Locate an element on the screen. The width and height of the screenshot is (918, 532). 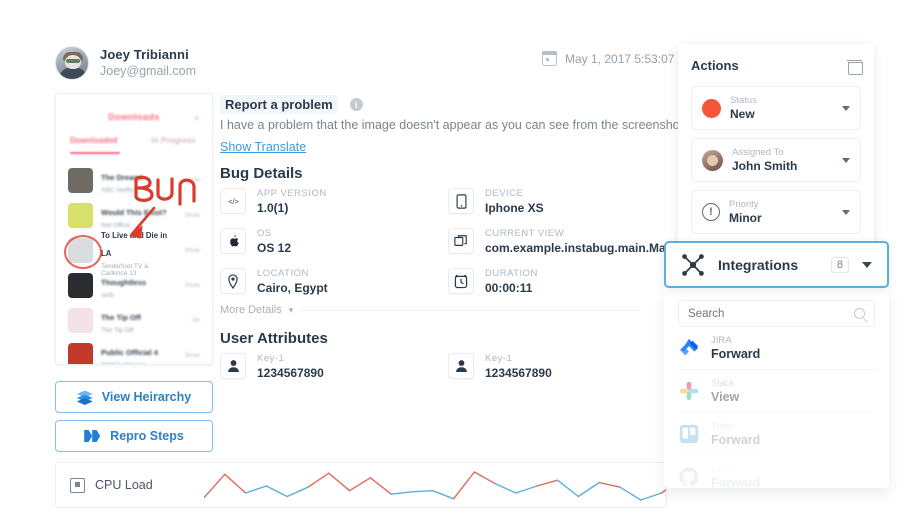
bug-detail-item: LOCATION Cairo, Egypt is located at coordinates (274, 282).